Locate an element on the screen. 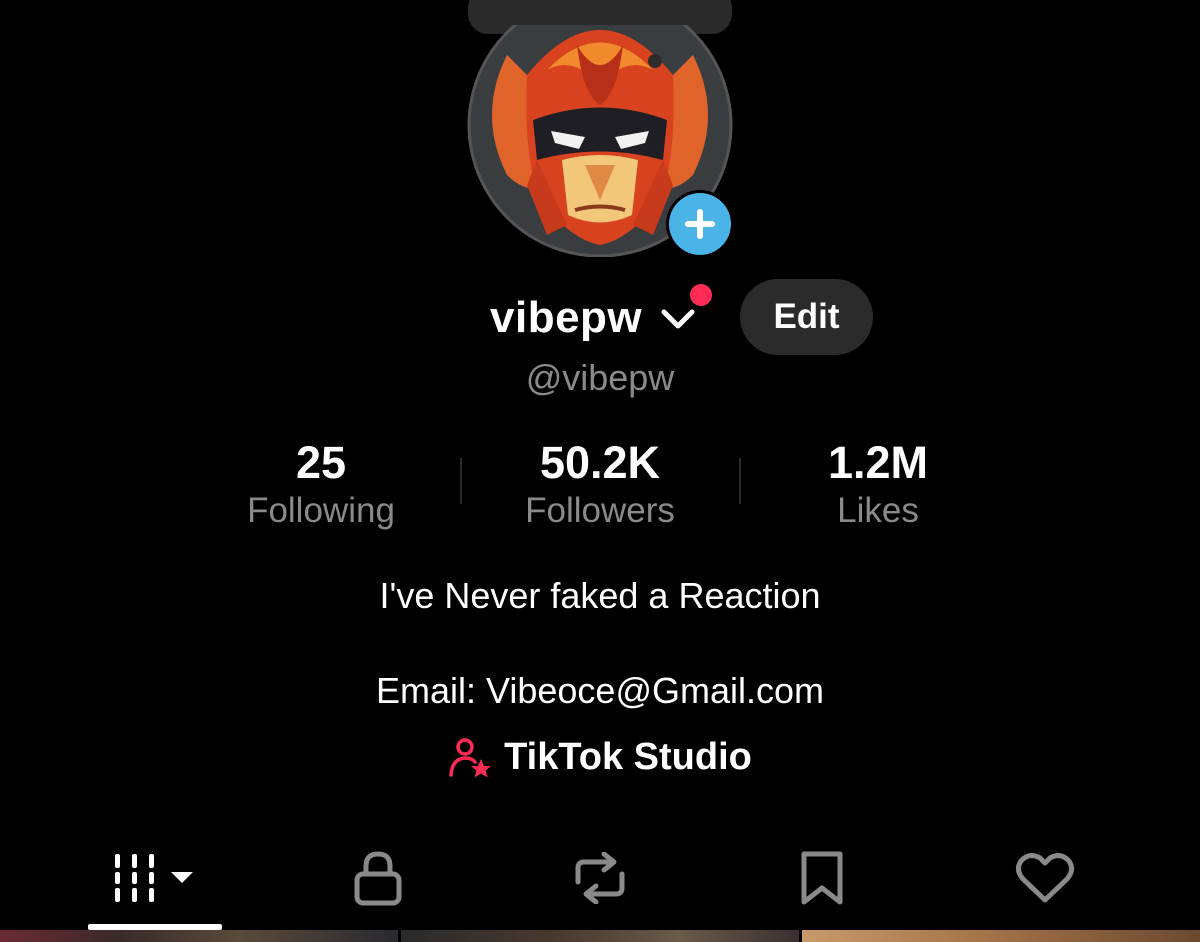 The width and height of the screenshot is (1200, 942). stat-label: Likes is located at coordinates (878, 510).